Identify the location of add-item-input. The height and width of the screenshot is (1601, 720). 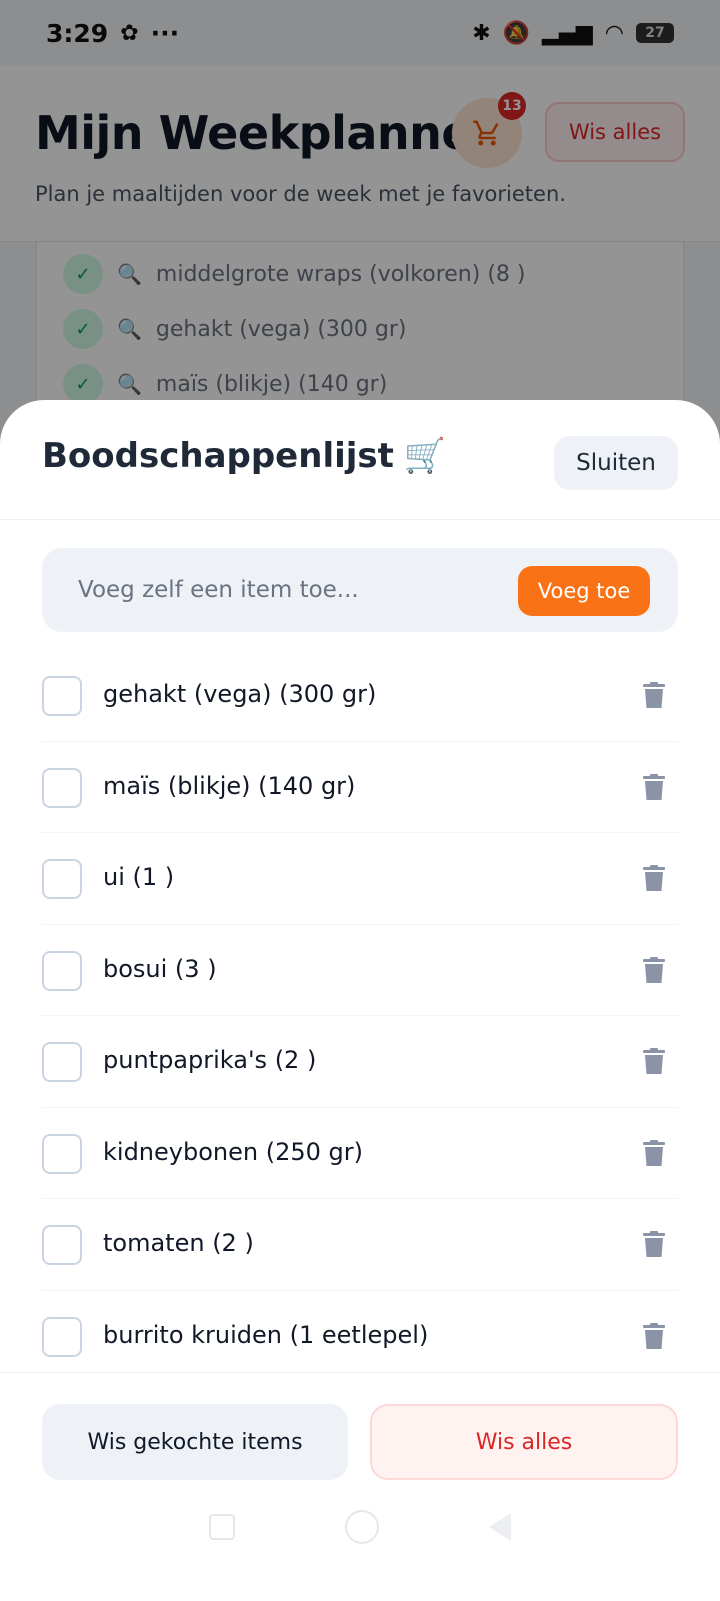
(288, 590).